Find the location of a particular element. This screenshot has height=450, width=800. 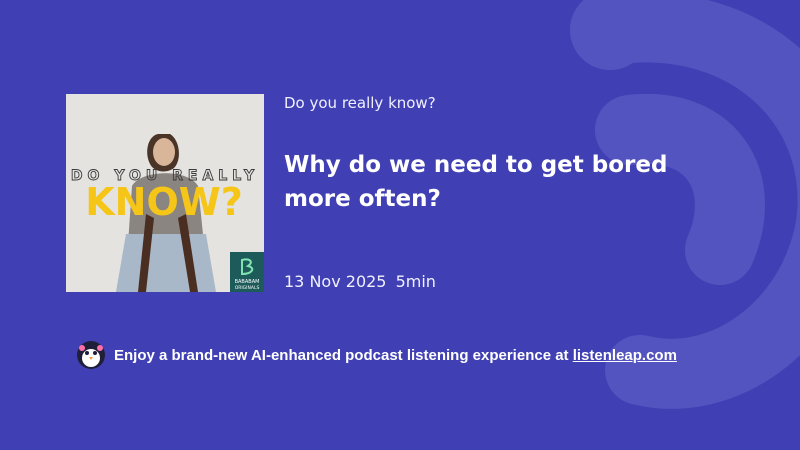

penguin-icon is located at coordinates (91, 355).